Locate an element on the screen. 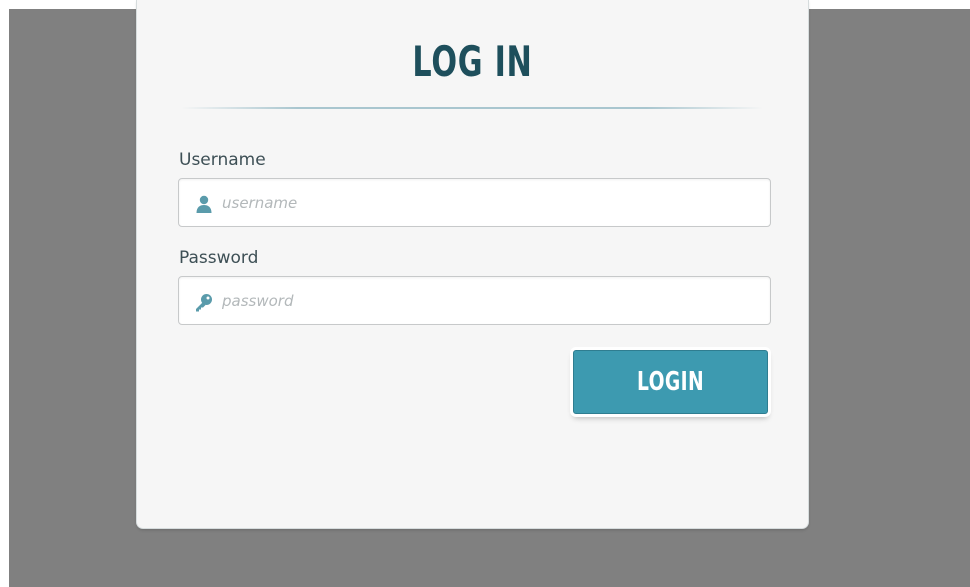 This screenshot has height=587, width=970. login-button: LOGIN is located at coordinates (670, 382).